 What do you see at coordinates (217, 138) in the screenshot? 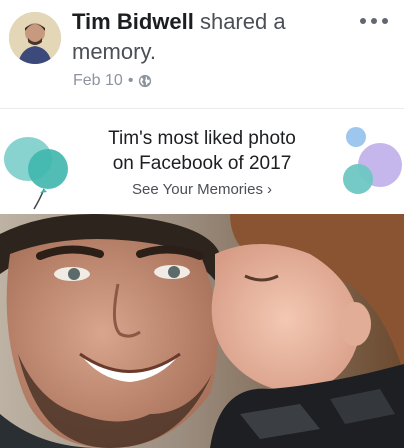
I see `memory-title-rest: 's most liked photo` at bounding box center [217, 138].